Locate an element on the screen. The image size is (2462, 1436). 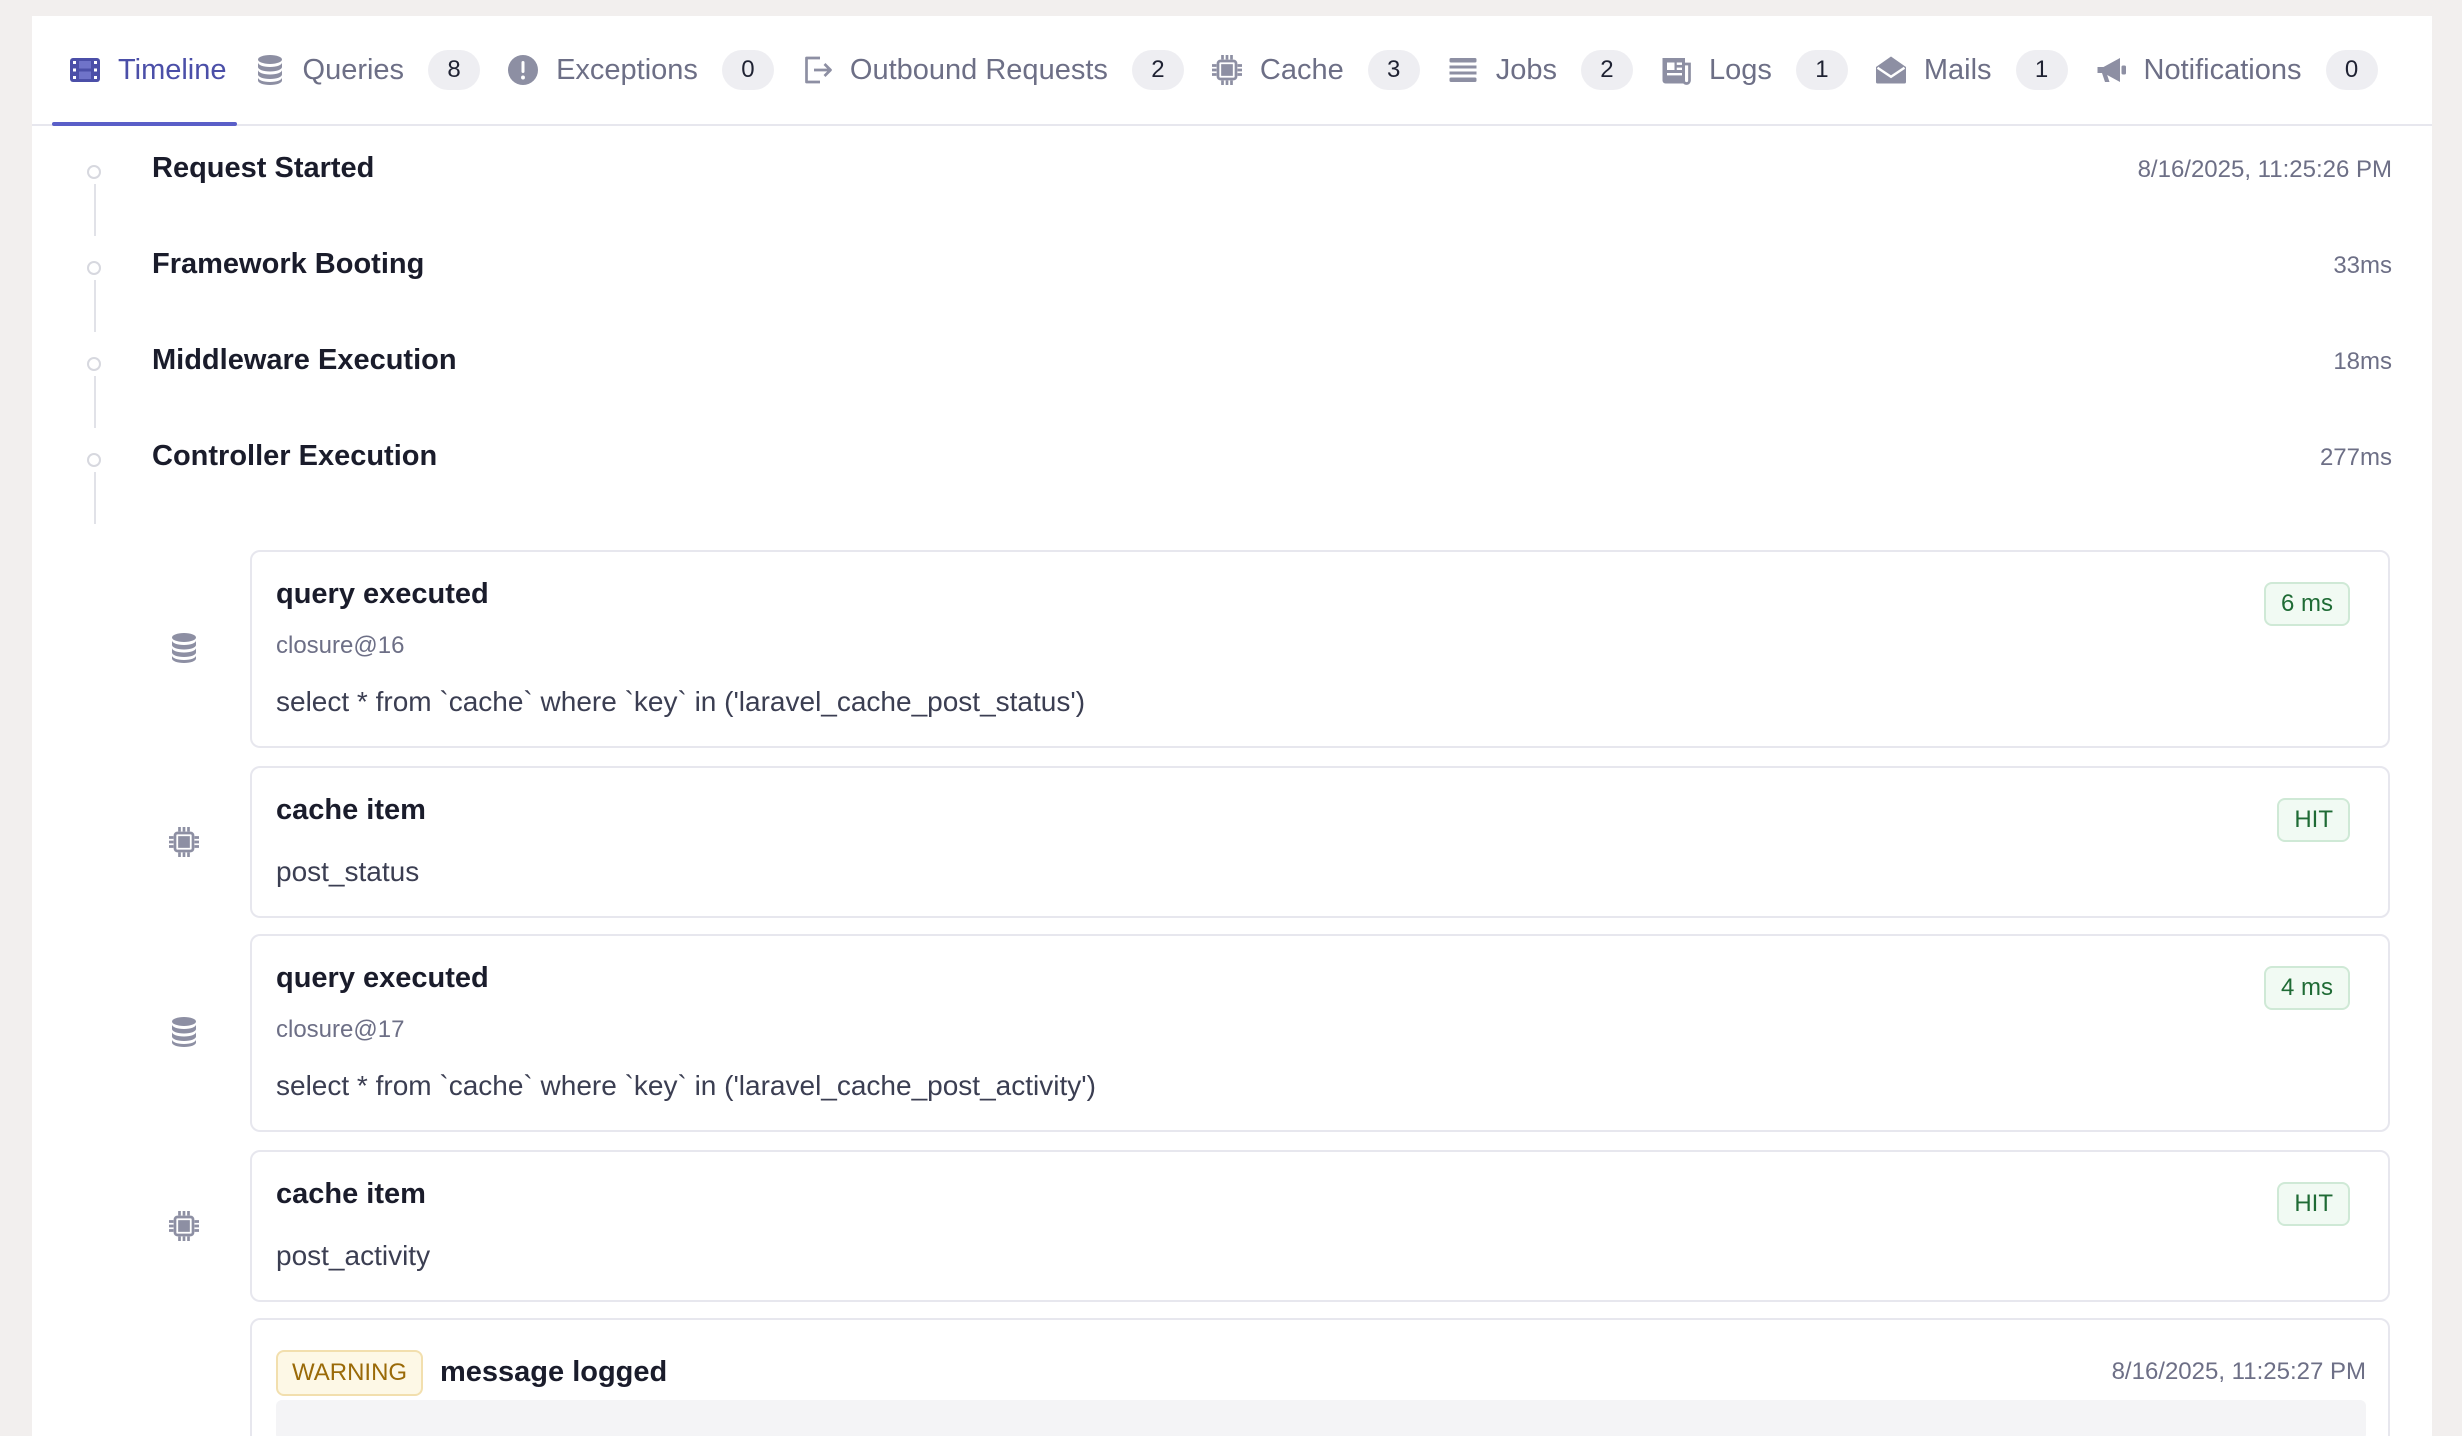
megaphone-icon is located at coordinates (2111, 70).